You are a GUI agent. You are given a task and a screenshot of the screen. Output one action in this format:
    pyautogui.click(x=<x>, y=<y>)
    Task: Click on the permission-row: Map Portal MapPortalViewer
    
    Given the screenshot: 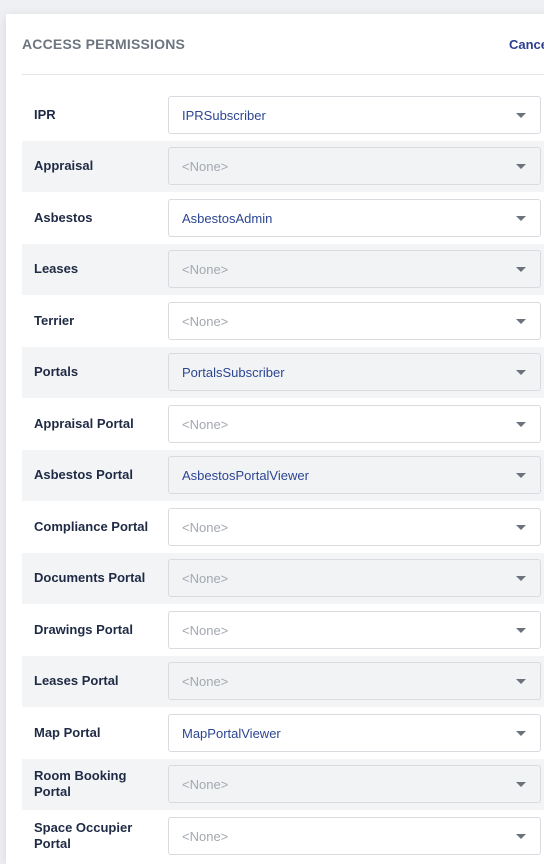 What is the action you would take?
    pyautogui.click(x=283, y=733)
    